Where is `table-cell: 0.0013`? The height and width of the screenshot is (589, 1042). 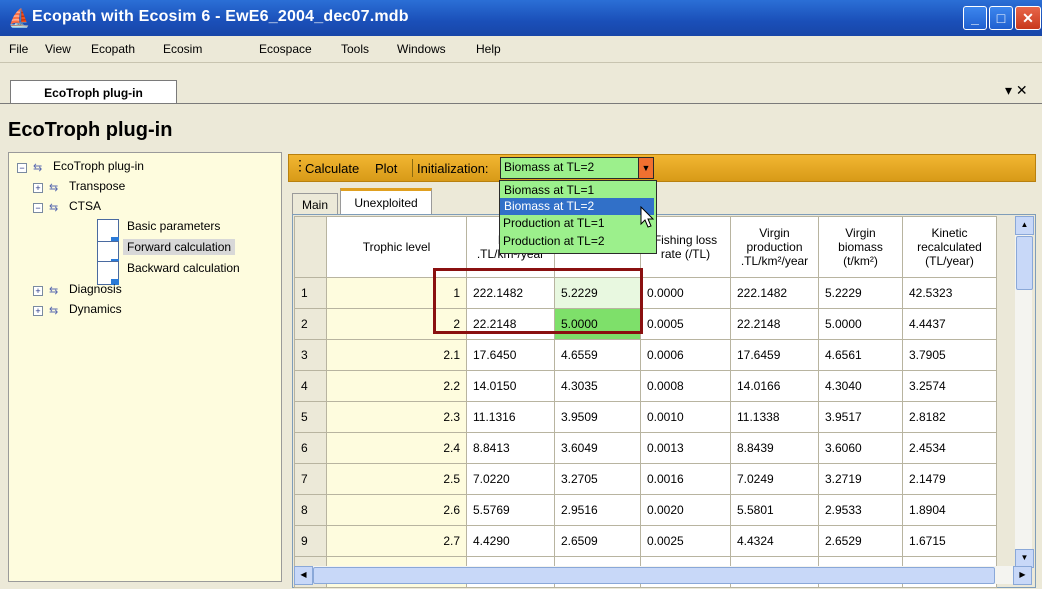
table-cell: 0.0013 is located at coordinates (685, 448).